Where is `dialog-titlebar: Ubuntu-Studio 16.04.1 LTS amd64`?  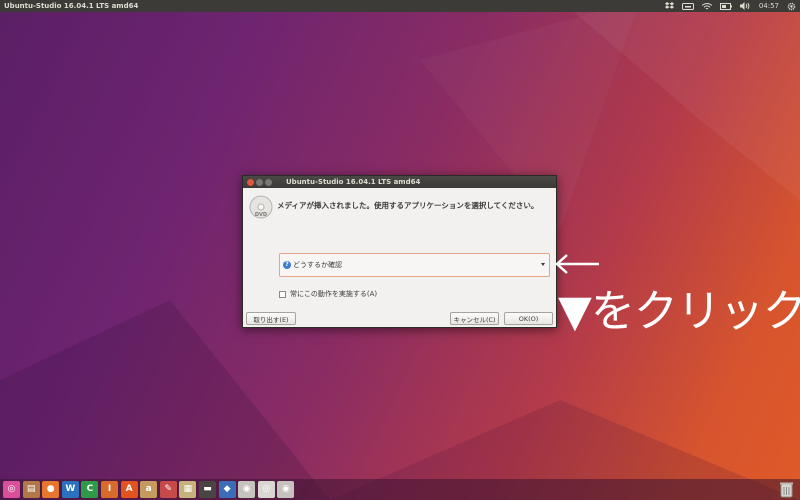 dialog-titlebar: Ubuntu-Studio 16.04.1 LTS amd64 is located at coordinates (399, 182).